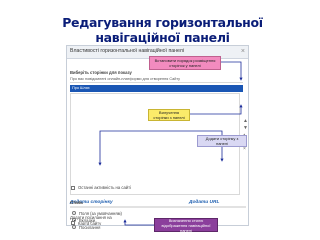 The image size is (320, 240). What do you see at coordinates (169, 115) in the screenshot?
I see `callout-remove-page: Вилучення сторінки з панелі` at bounding box center [169, 115].